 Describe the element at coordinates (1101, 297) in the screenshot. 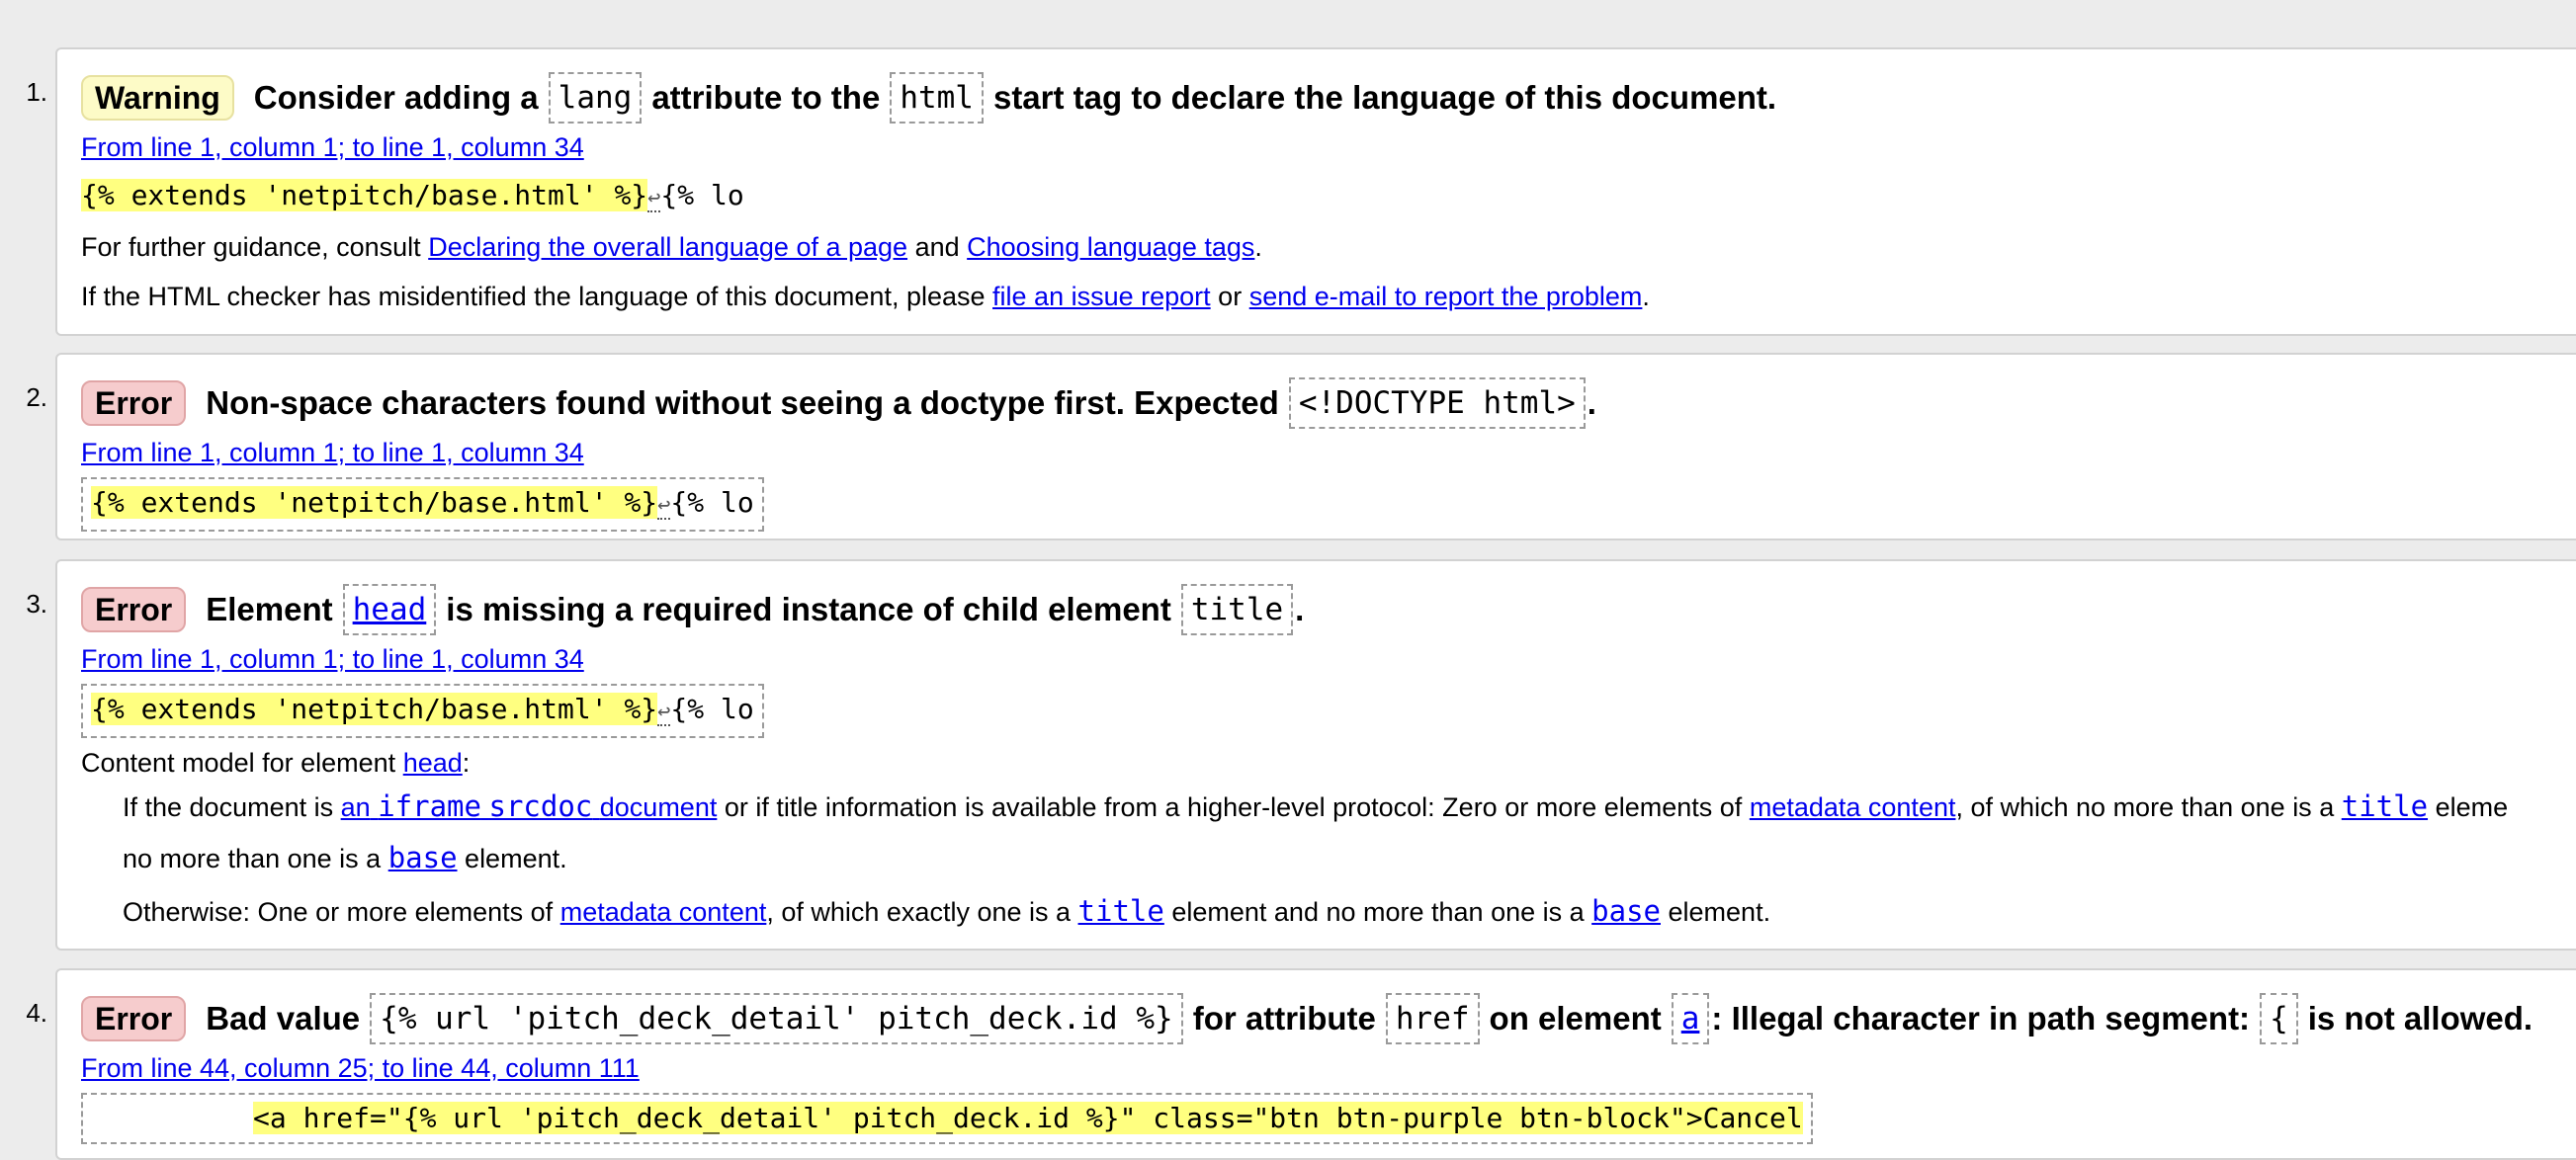

I see `file-issue-report-link: file an issue report` at that location.